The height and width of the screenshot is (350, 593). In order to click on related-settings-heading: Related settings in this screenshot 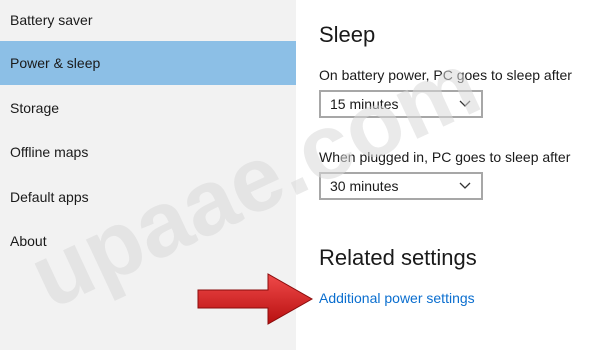, I will do `click(398, 257)`.